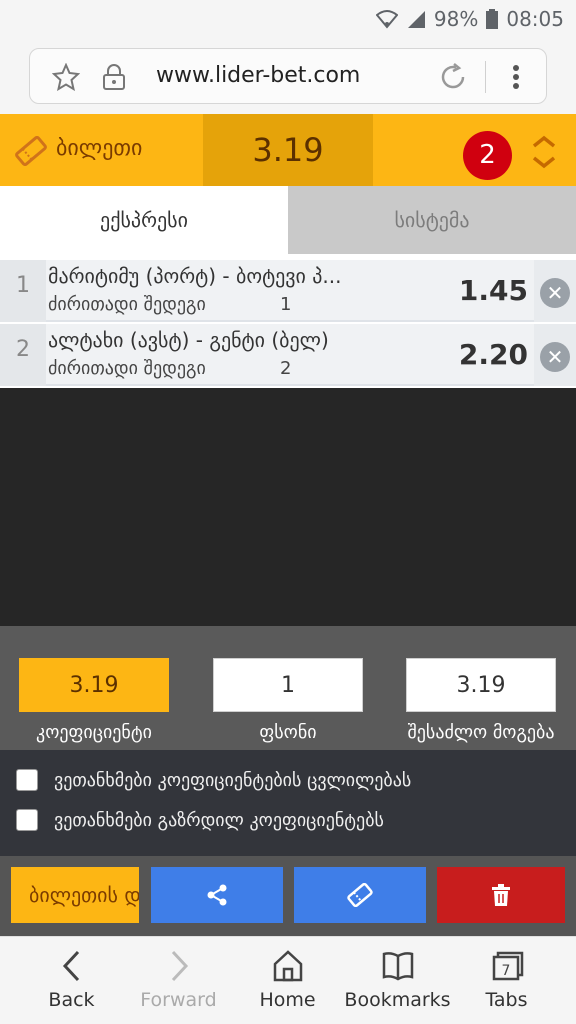 The width and height of the screenshot is (576, 1024). I want to click on odds-label: კოეფიციენტი, so click(94, 732).